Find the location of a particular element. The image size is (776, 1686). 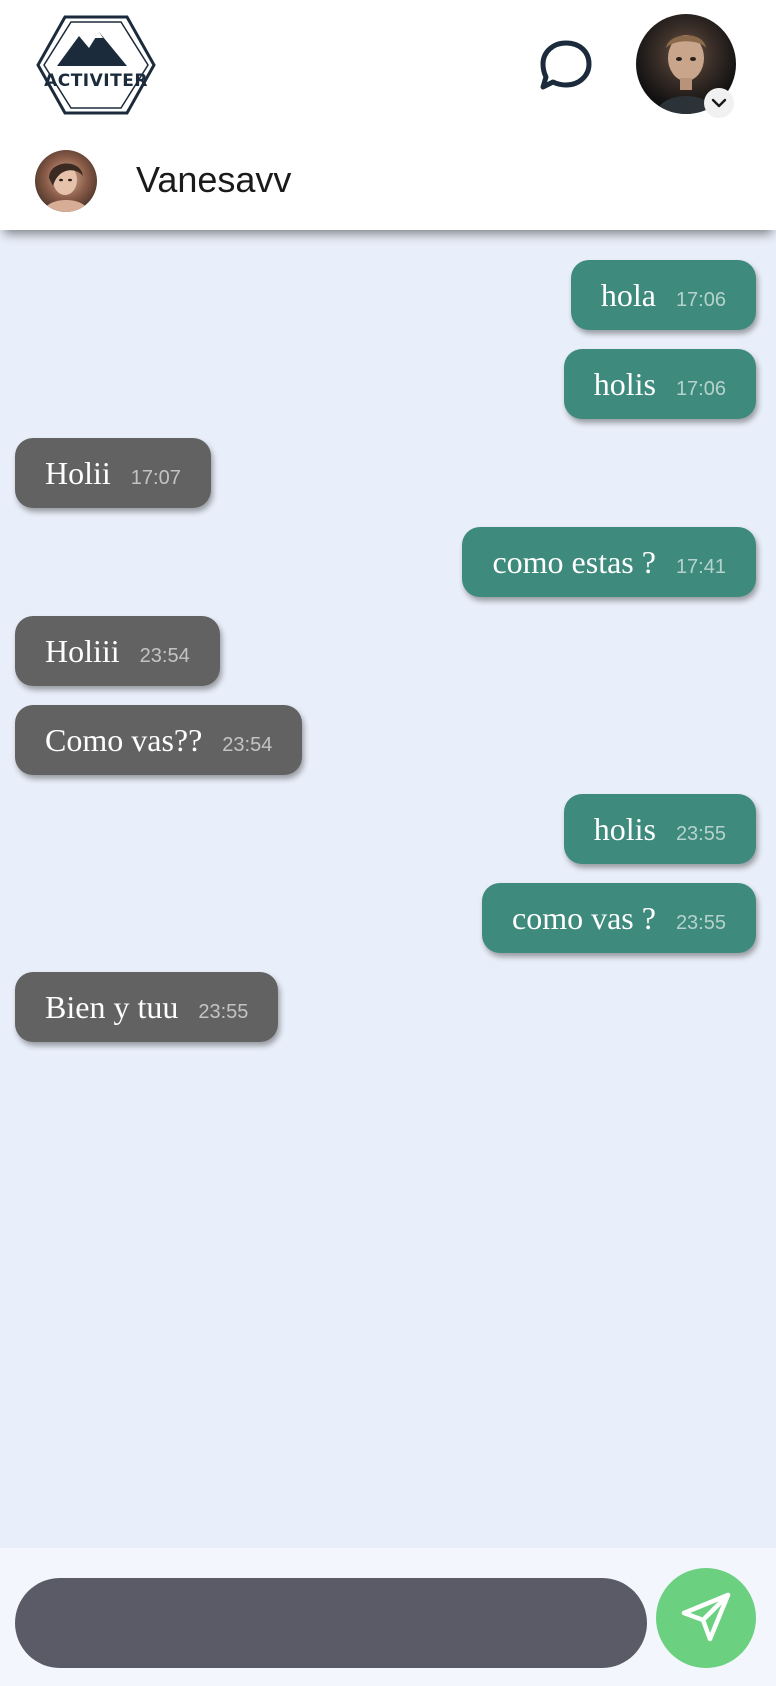

message-text: Como vas?? is located at coordinates (124, 739).